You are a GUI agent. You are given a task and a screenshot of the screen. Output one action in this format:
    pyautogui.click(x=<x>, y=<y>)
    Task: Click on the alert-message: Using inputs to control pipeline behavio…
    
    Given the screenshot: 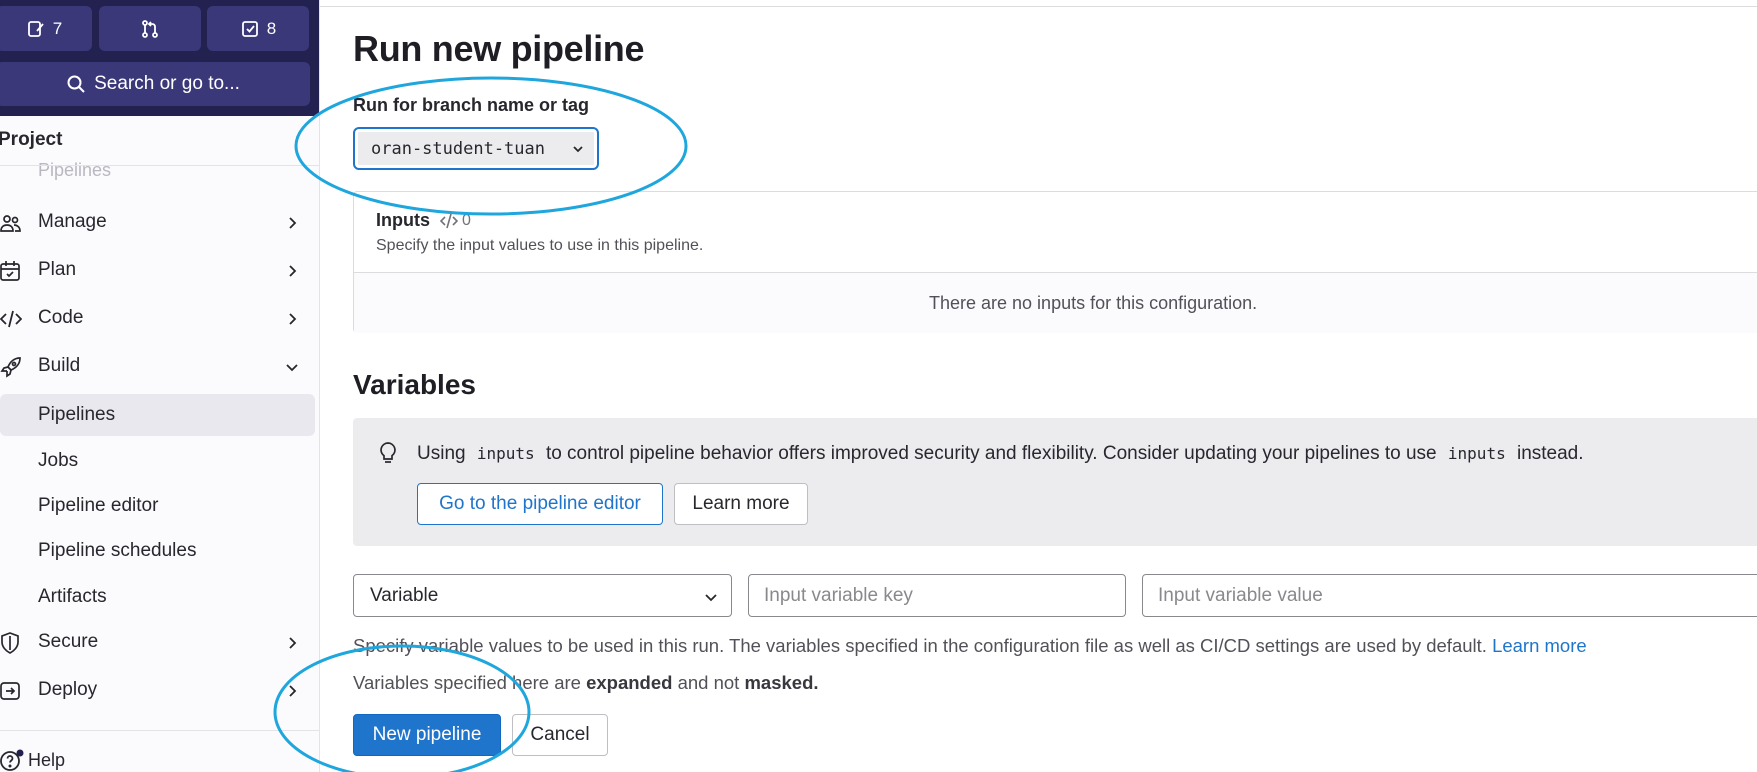 What is the action you would take?
    pyautogui.click(x=1000, y=454)
    